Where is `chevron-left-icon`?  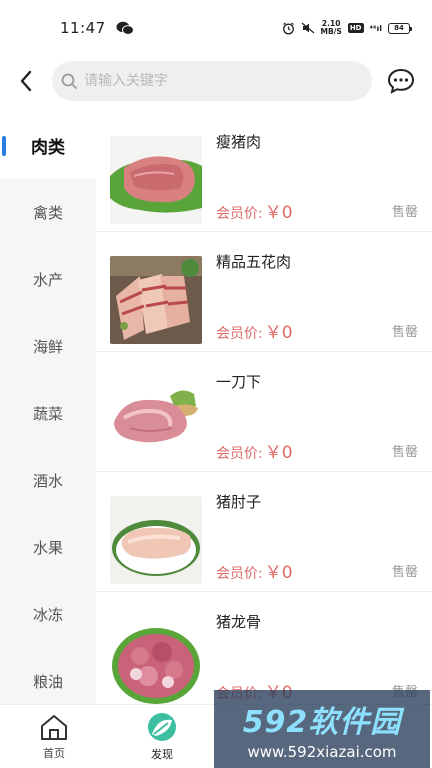
chevron-left-icon is located at coordinates (26, 81).